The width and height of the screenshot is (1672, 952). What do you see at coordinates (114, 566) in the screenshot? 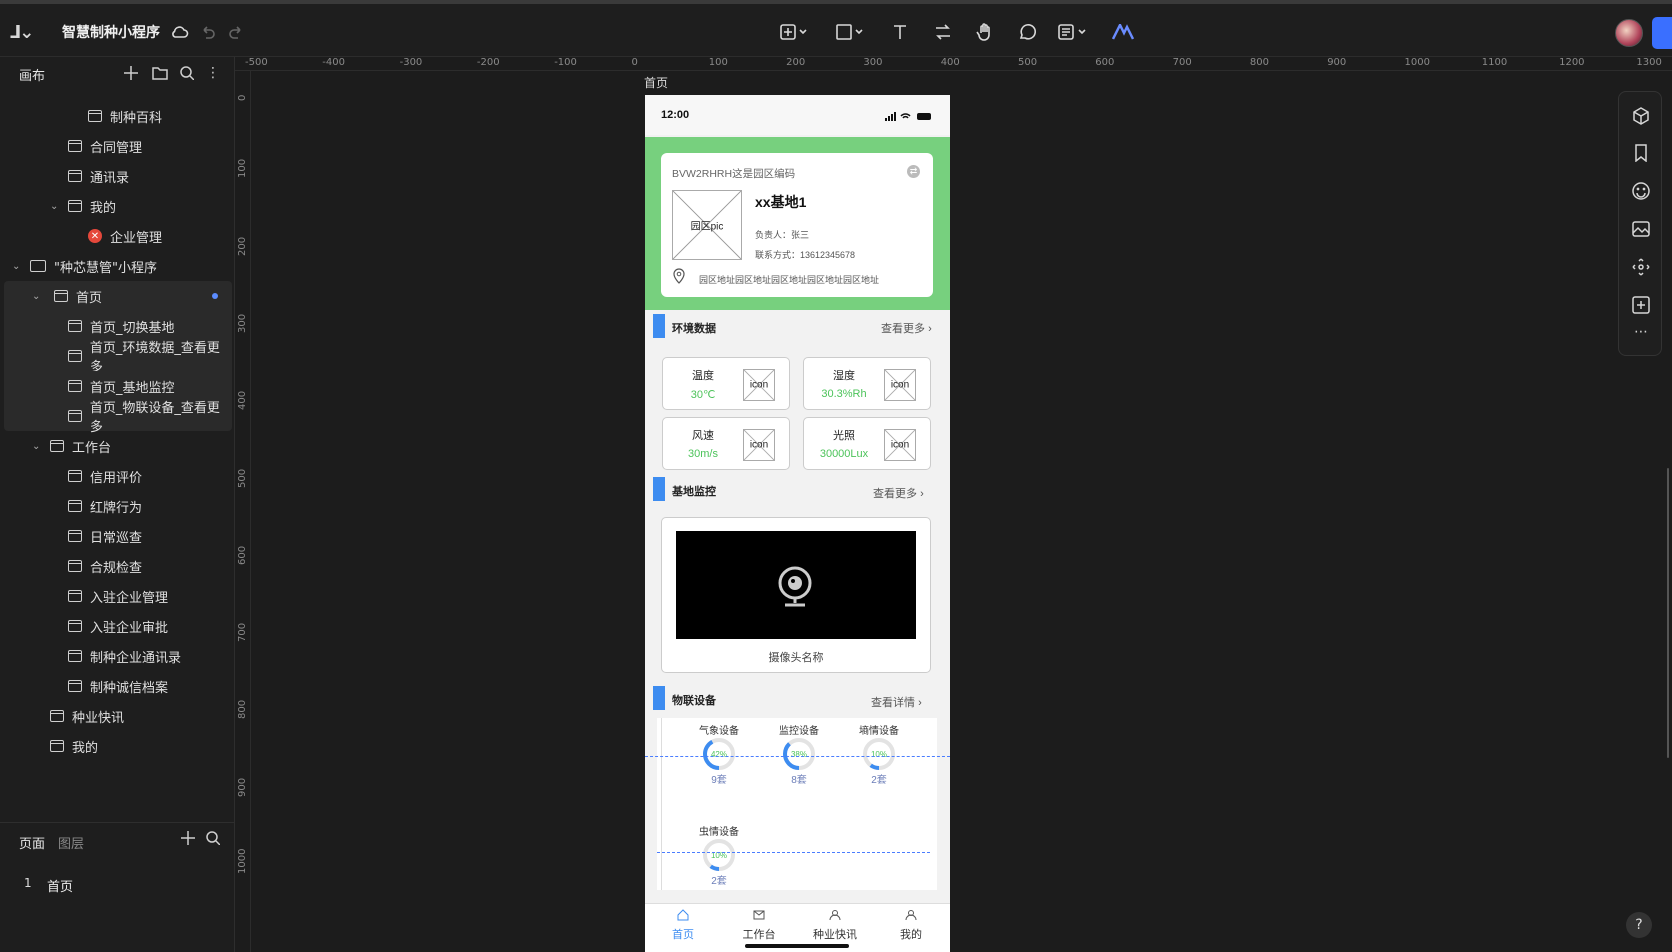
I see `sidebar-item-compliance: 合规检查` at bounding box center [114, 566].